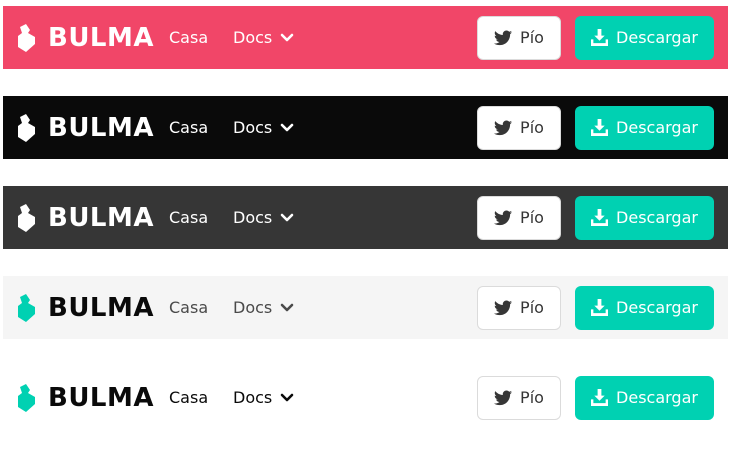  Describe the element at coordinates (365, 127) in the screenshot. I see `navbar-black: BULMA Casa Docs Pío Descargar` at that location.